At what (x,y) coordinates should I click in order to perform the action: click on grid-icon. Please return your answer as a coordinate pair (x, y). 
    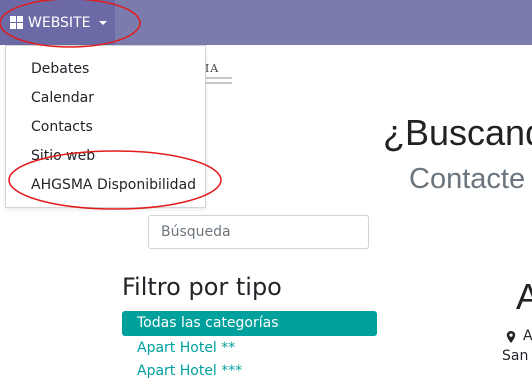
    Looking at the image, I should click on (16, 22).